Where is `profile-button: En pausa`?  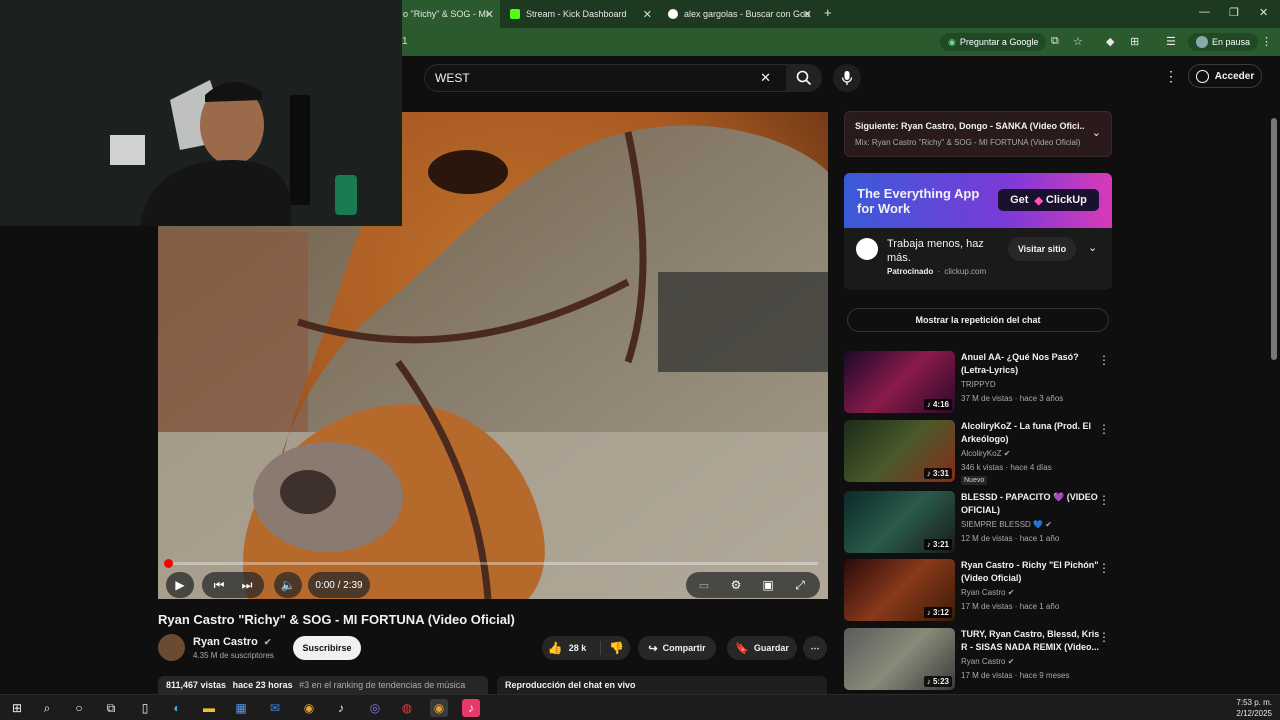
profile-button: En pausa is located at coordinates (1223, 42).